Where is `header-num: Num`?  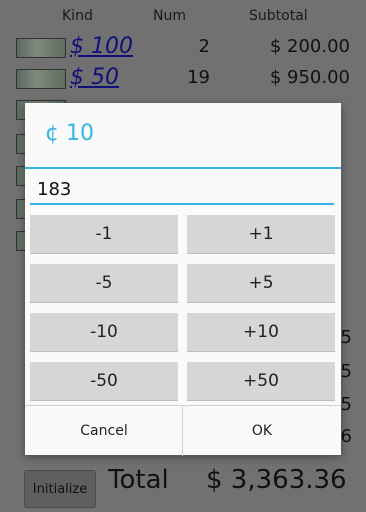
header-num: Num is located at coordinates (169, 16).